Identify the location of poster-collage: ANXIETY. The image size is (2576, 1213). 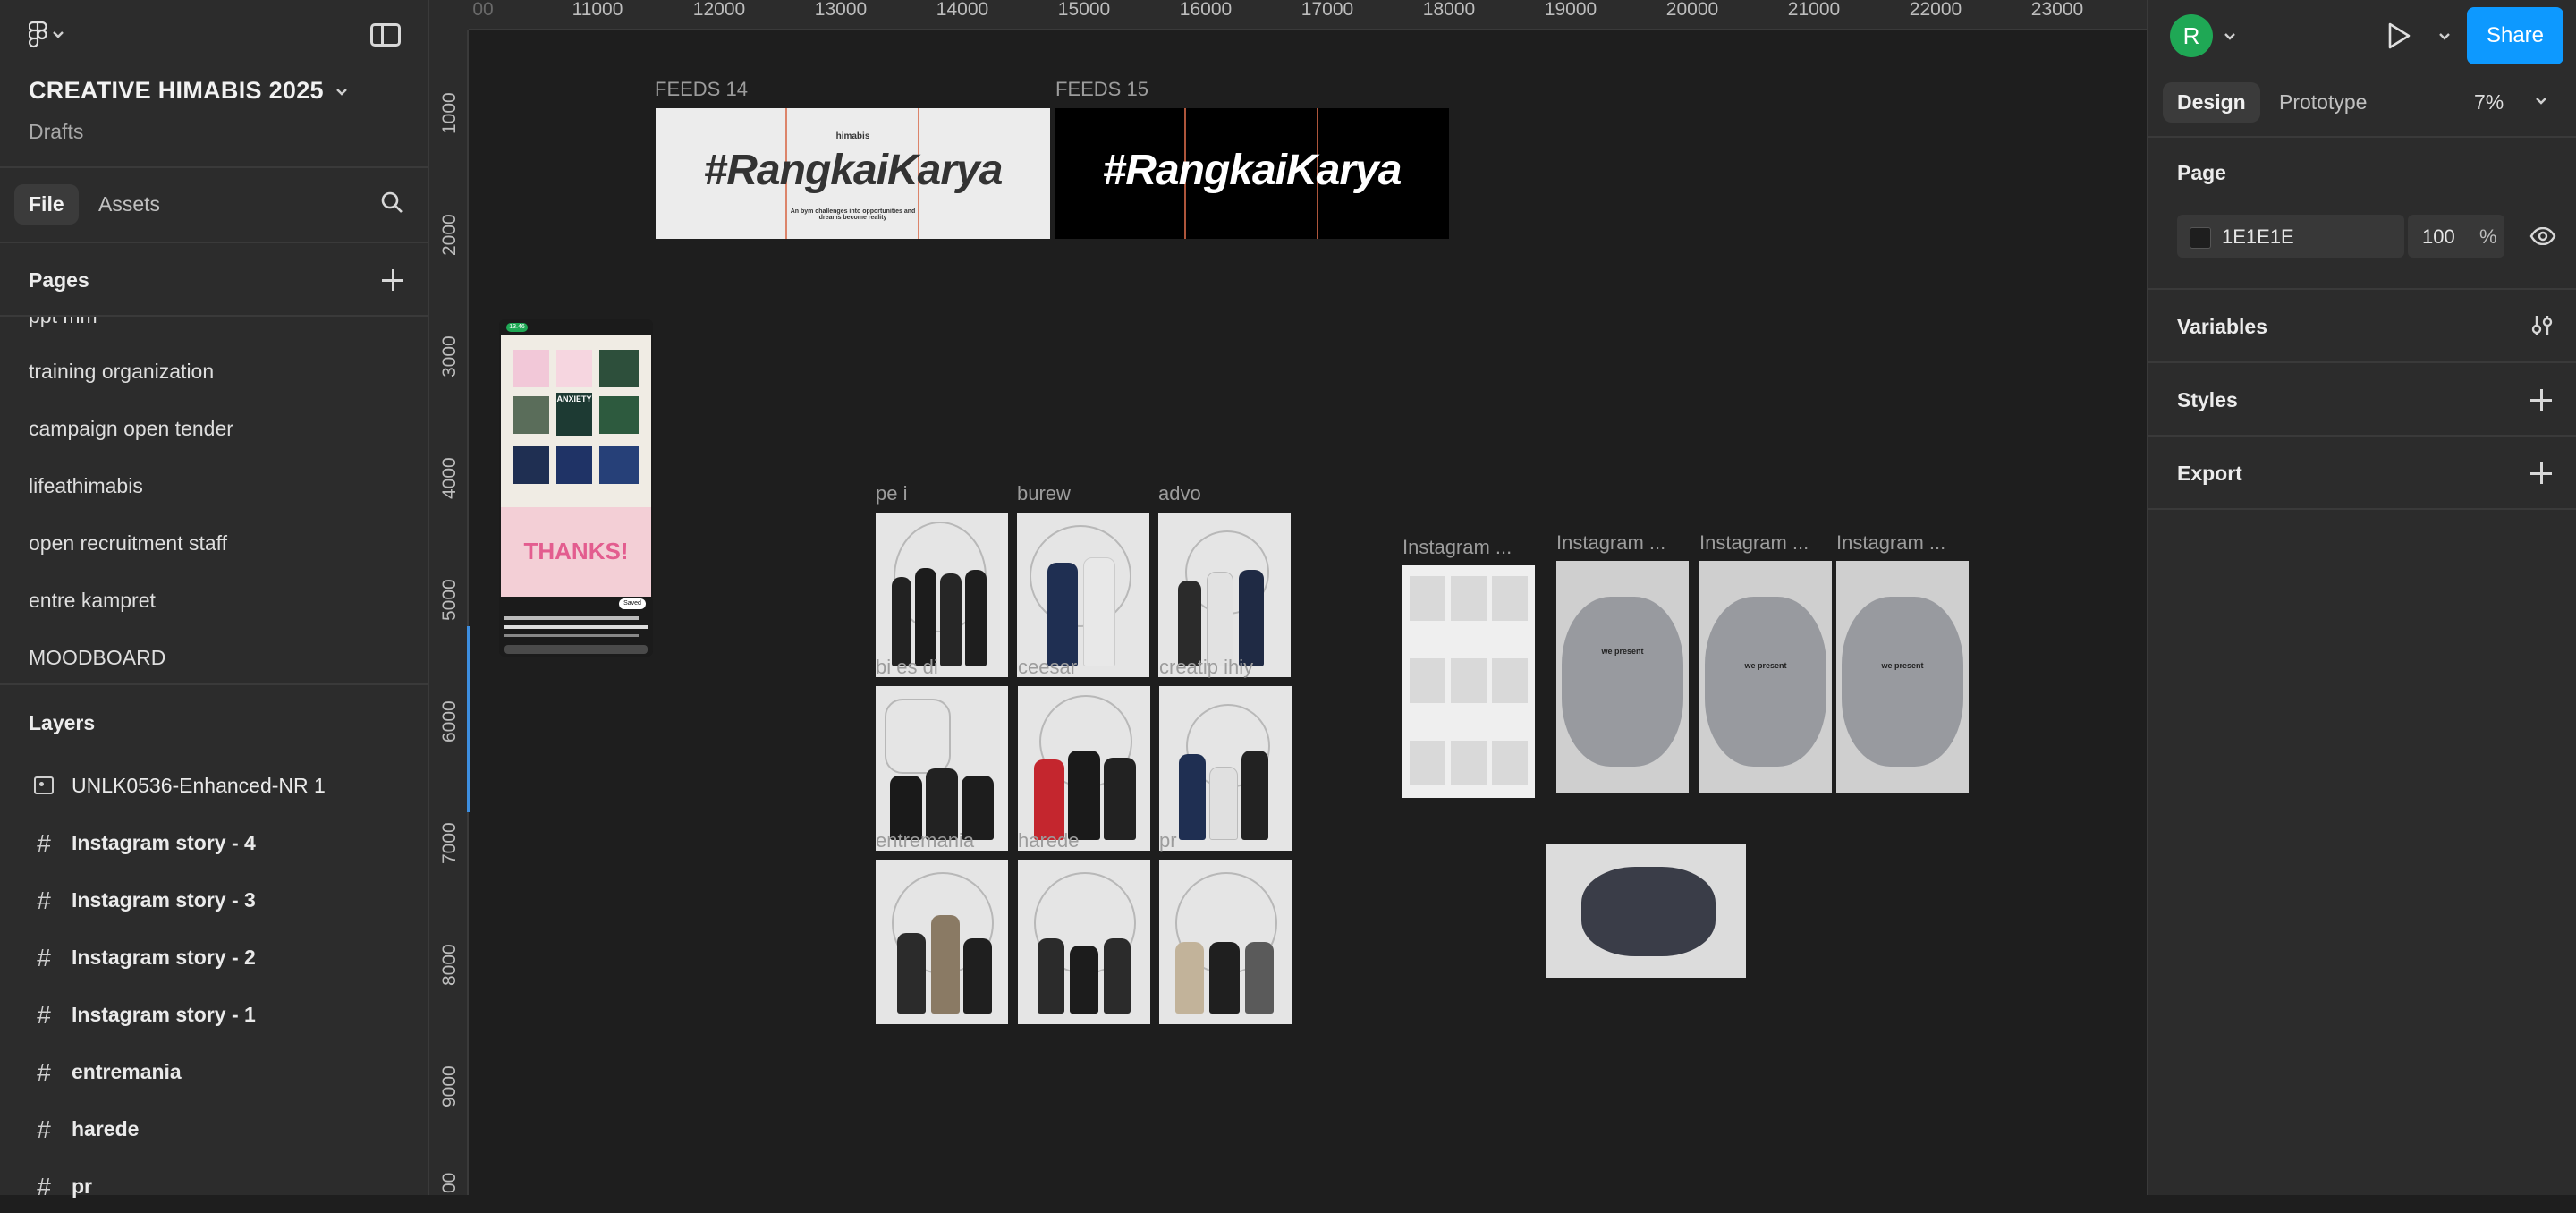
(576, 424).